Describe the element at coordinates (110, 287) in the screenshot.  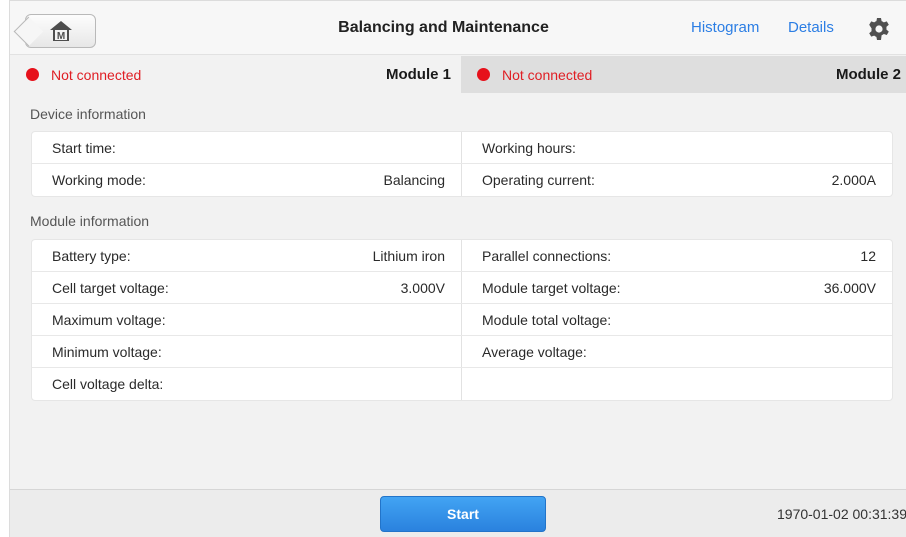
I see `field-label: Cell target voltage:` at that location.